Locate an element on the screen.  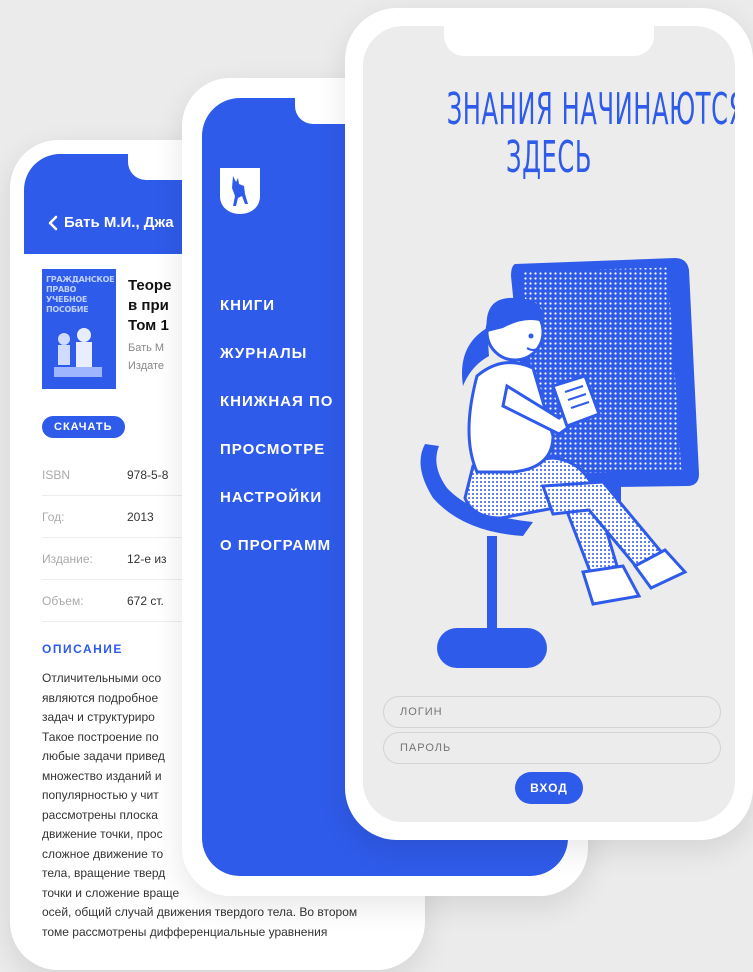
back-button: Бать М.И., Джа is located at coordinates (111, 222).